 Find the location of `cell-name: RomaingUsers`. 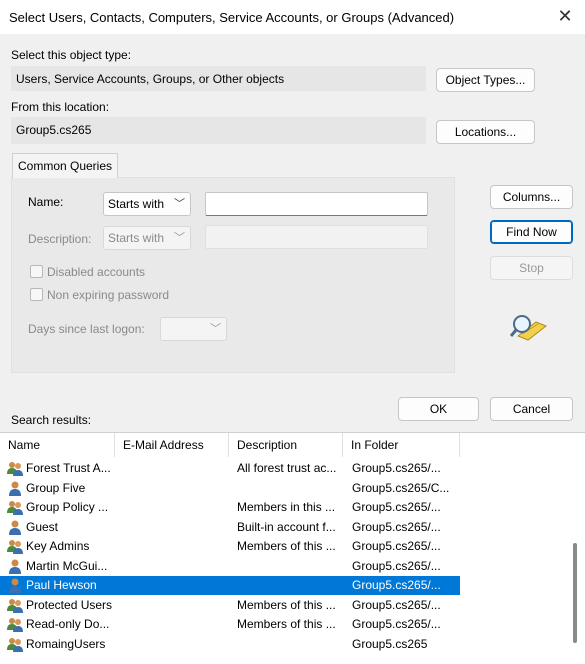

cell-name: RomaingUsers is located at coordinates (66, 643).